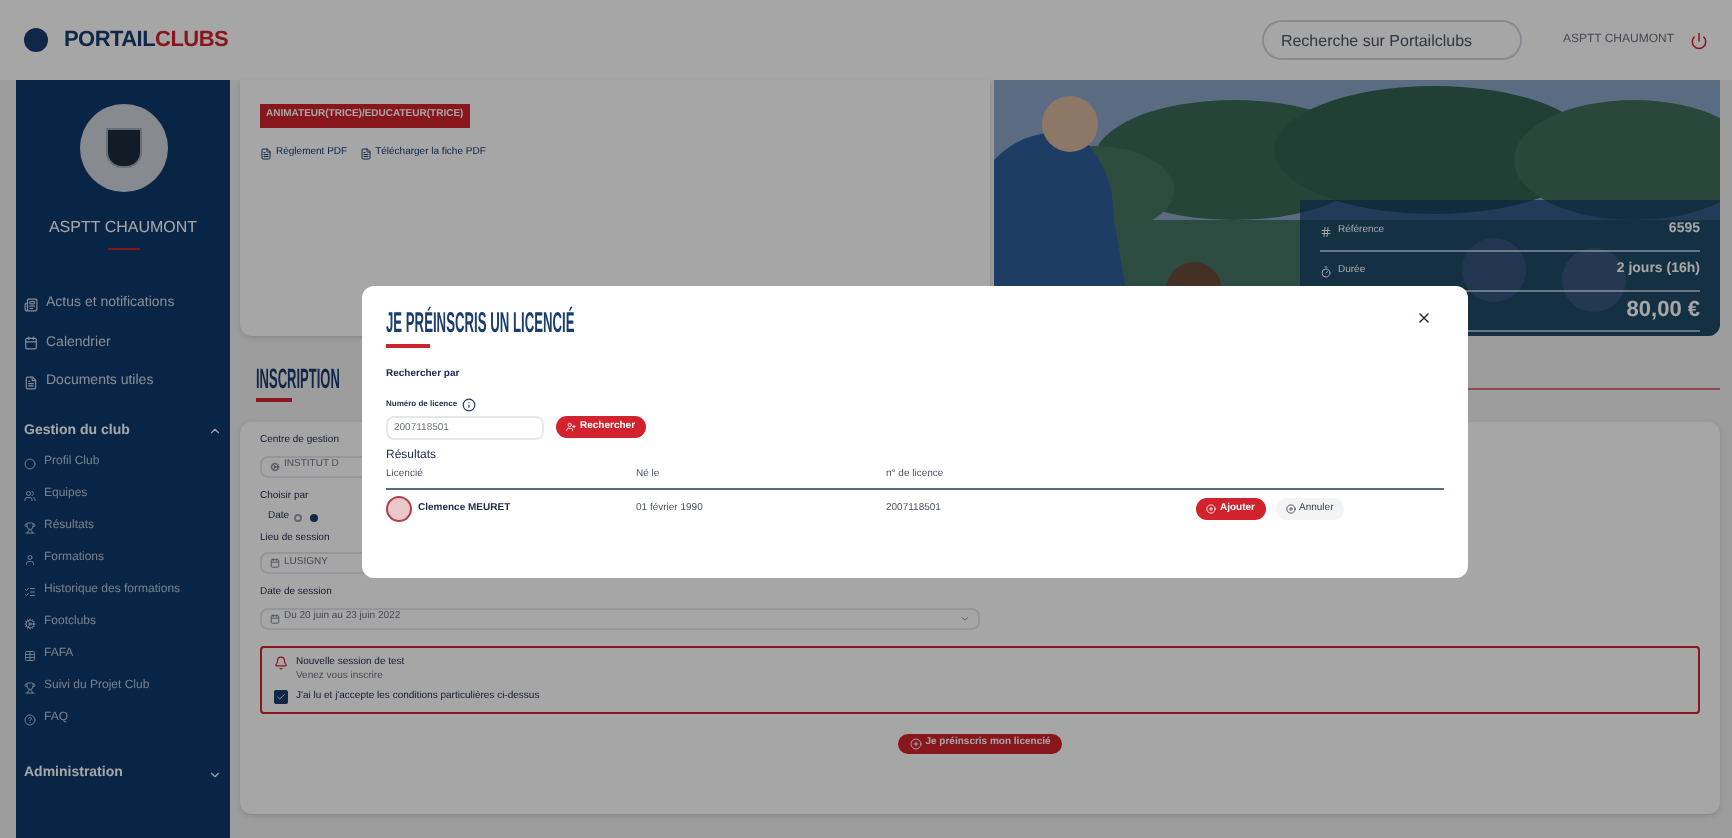 The image size is (1732, 838). I want to click on info-icon, so click(468, 404).